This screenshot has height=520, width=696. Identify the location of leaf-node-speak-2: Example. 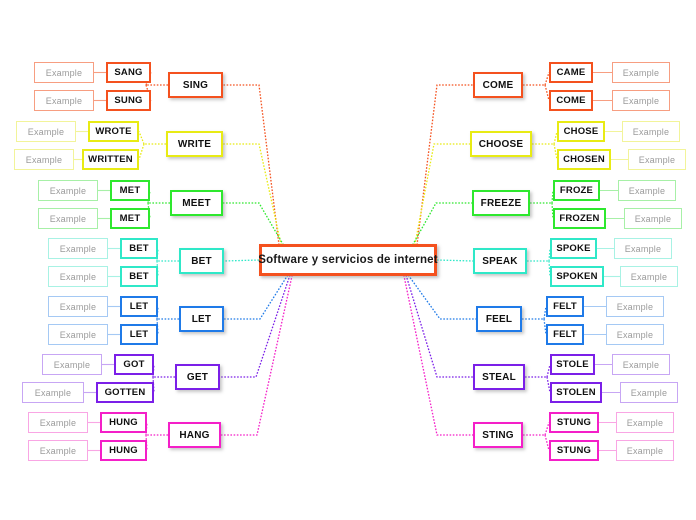
(649, 276).